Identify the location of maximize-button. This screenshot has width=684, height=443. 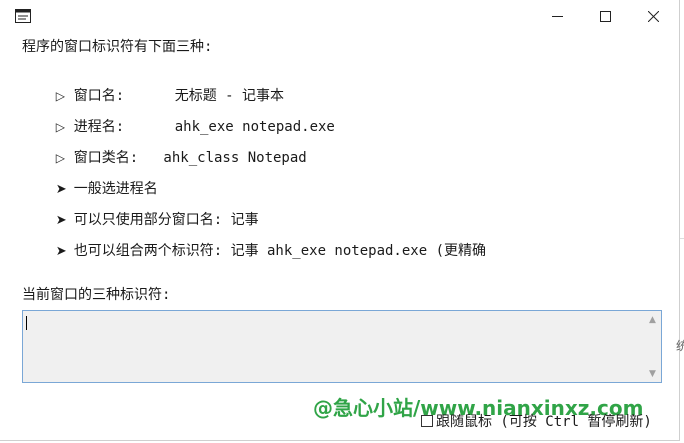
(605, 16).